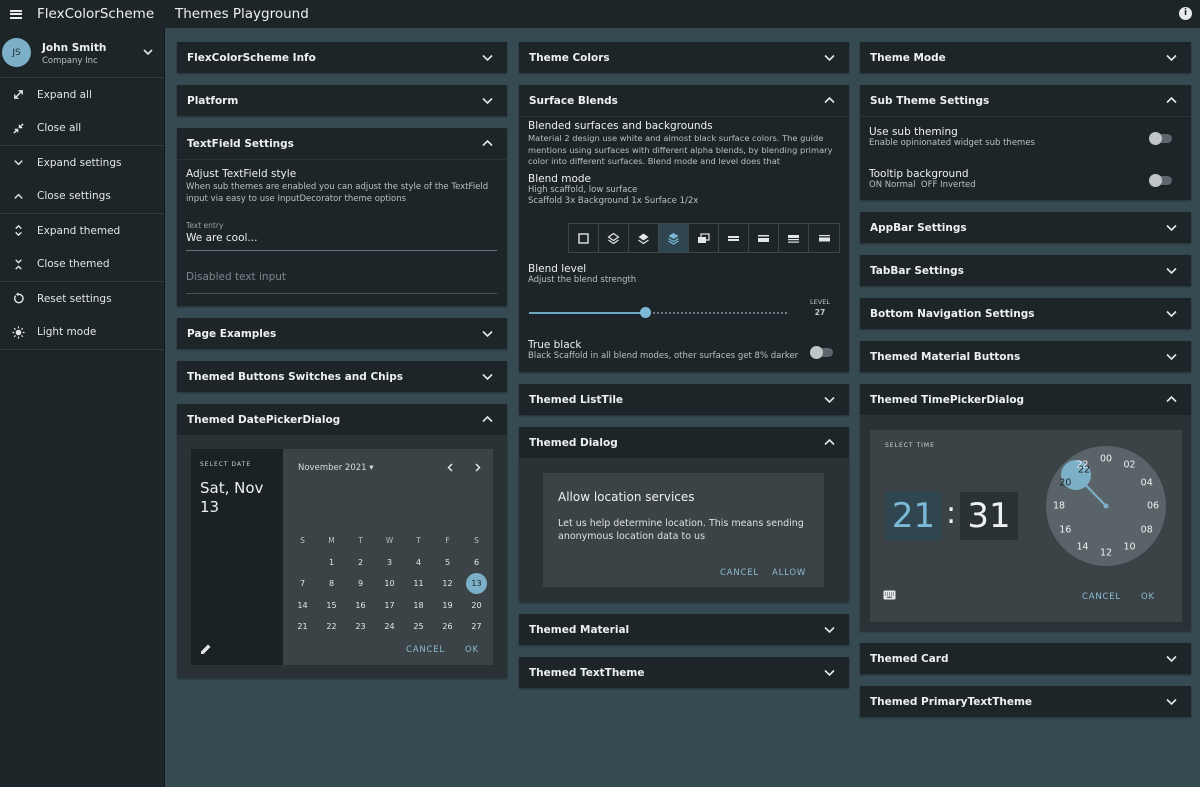  What do you see at coordinates (476, 584) in the screenshot?
I see `calendar-day: 13` at bounding box center [476, 584].